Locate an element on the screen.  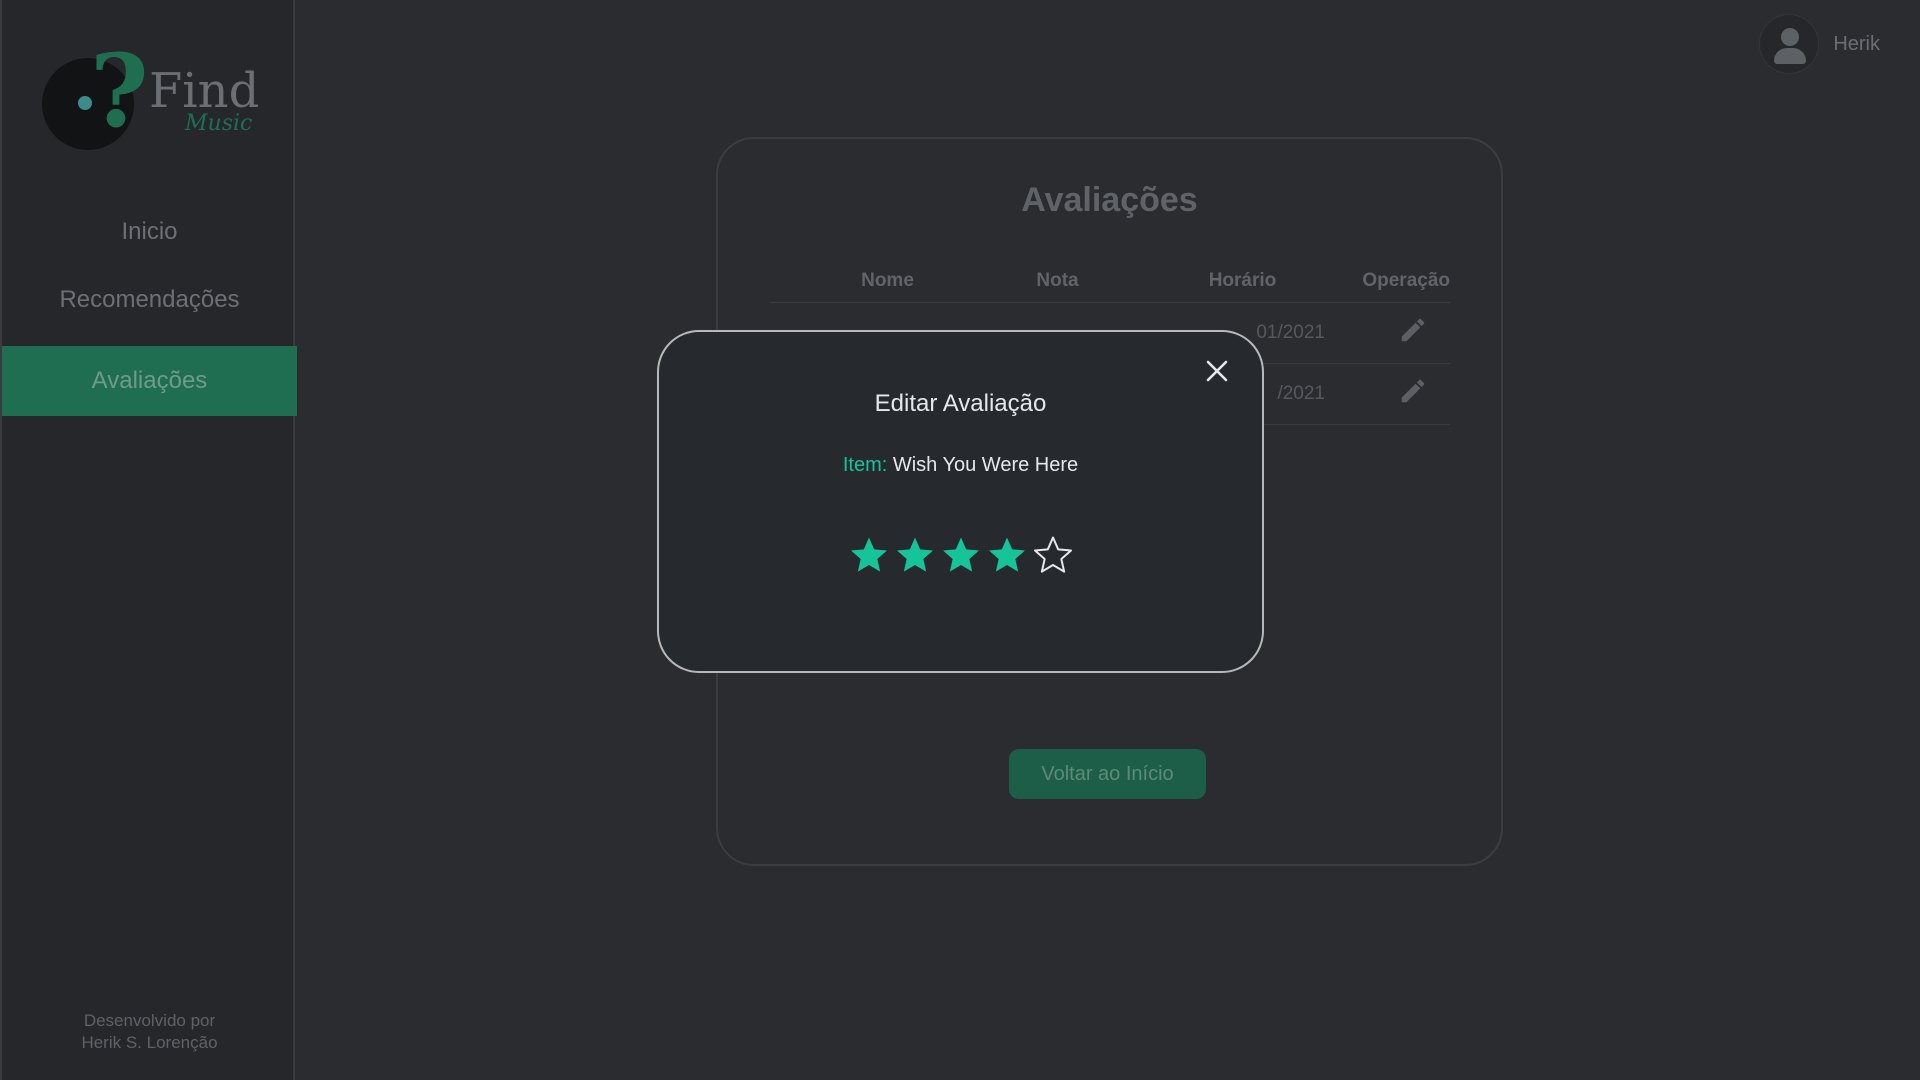
avatar-head is located at coordinates (1790, 37).